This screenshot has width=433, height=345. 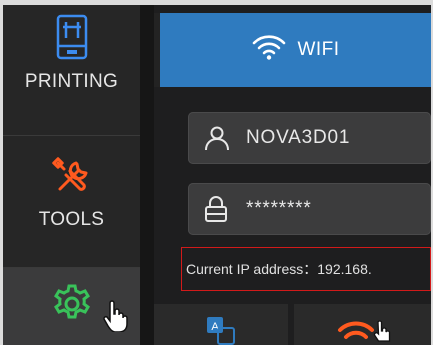 What do you see at coordinates (71, 81) in the screenshot?
I see `sidebar-item-label: PRINTING` at bounding box center [71, 81].